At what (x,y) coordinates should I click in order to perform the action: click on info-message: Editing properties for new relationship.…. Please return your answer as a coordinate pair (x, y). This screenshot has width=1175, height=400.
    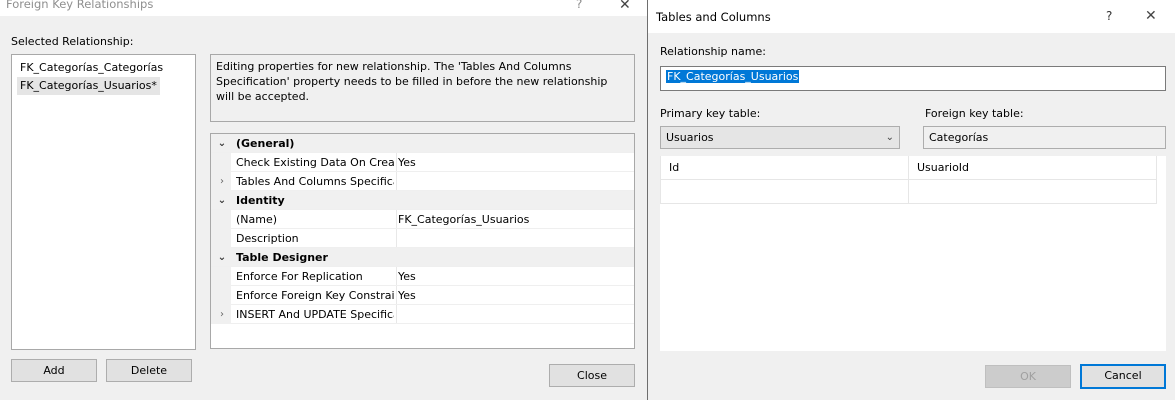
    Looking at the image, I should click on (422, 88).